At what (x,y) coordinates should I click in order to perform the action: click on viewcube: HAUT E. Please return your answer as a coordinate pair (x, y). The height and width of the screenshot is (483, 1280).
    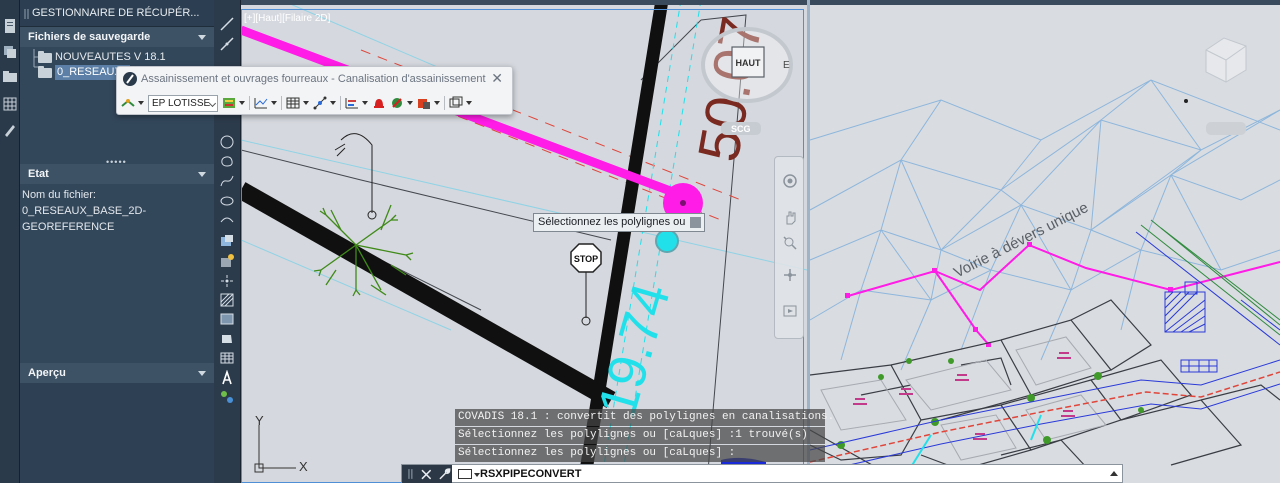
    Looking at the image, I should click on (747, 65).